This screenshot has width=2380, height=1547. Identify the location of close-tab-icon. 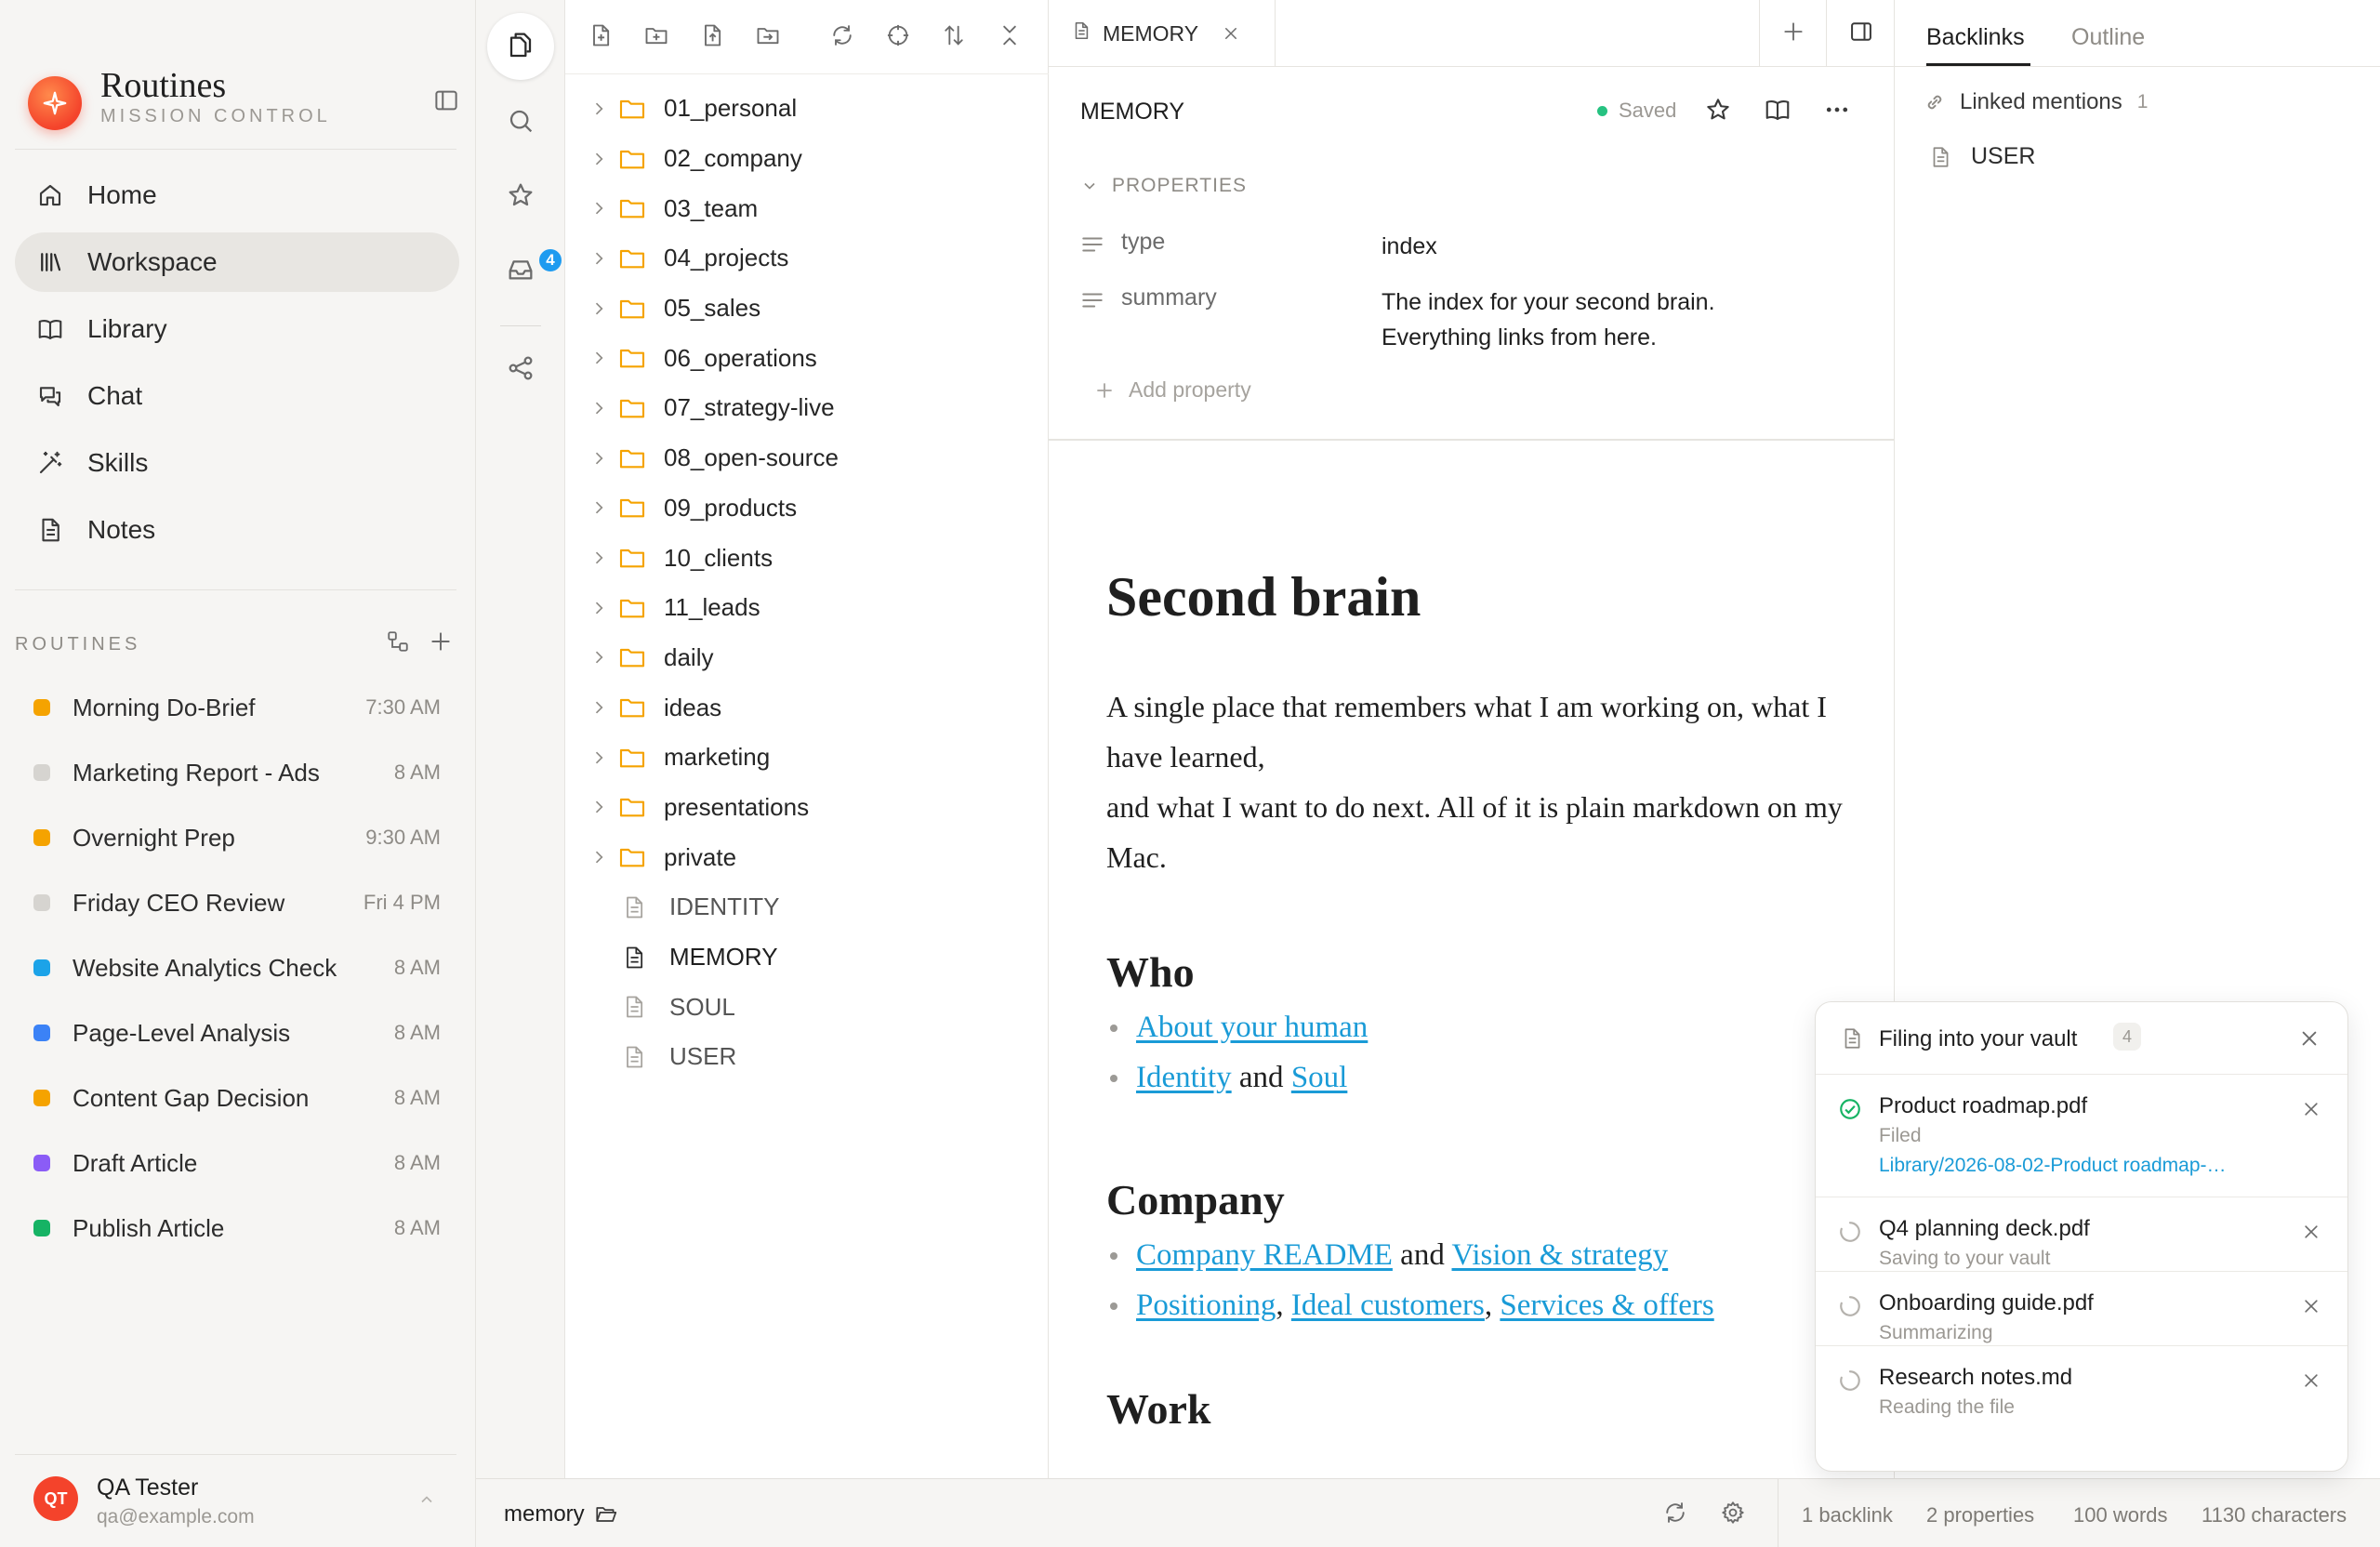
(1231, 33).